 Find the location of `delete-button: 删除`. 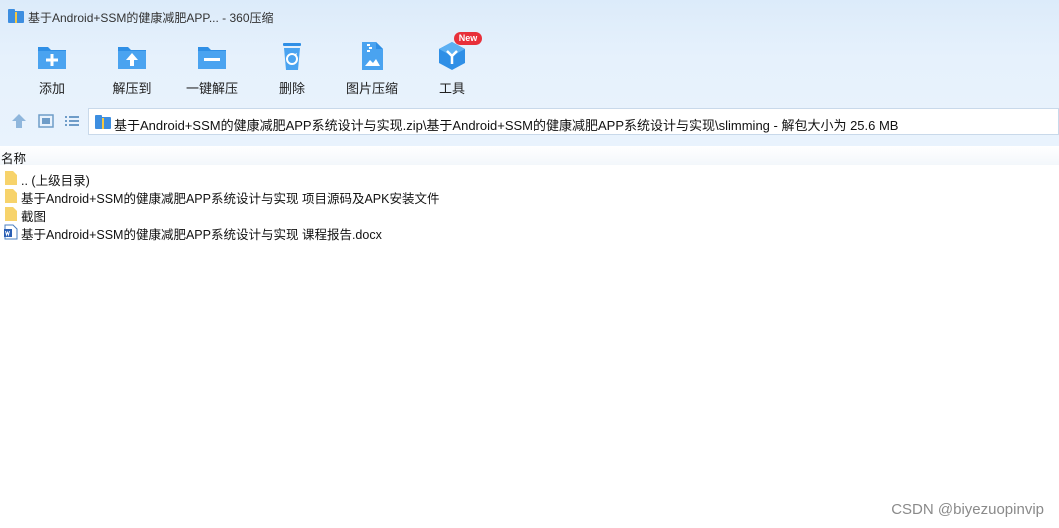

delete-button: 删除 is located at coordinates (292, 66).